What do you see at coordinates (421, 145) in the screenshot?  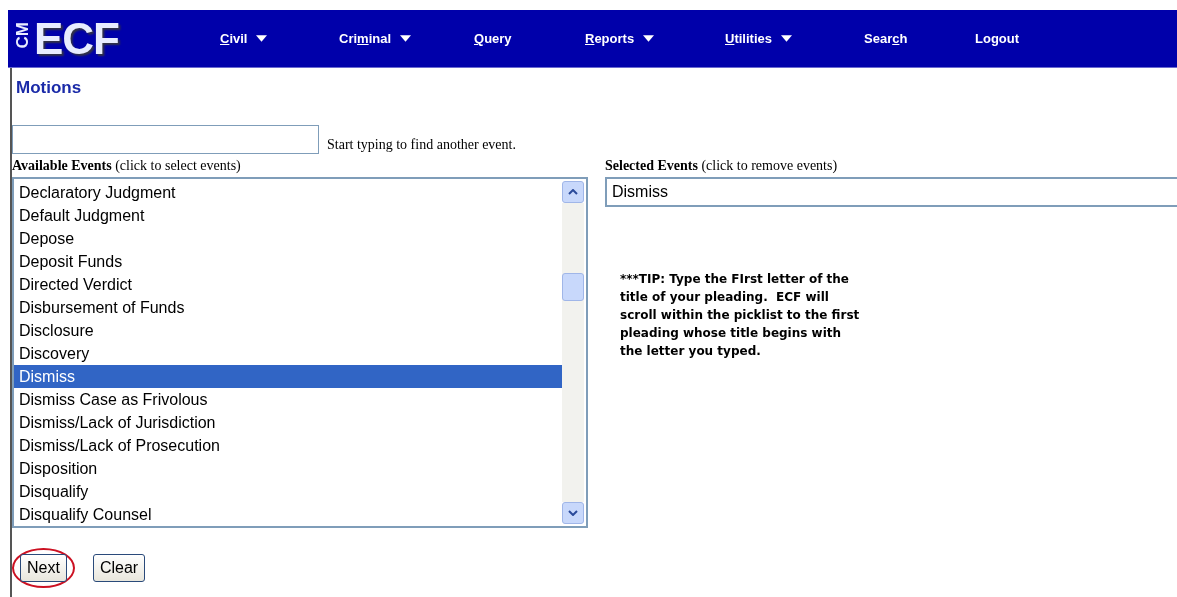 I see `find-hint: Start typing to find another event.` at bounding box center [421, 145].